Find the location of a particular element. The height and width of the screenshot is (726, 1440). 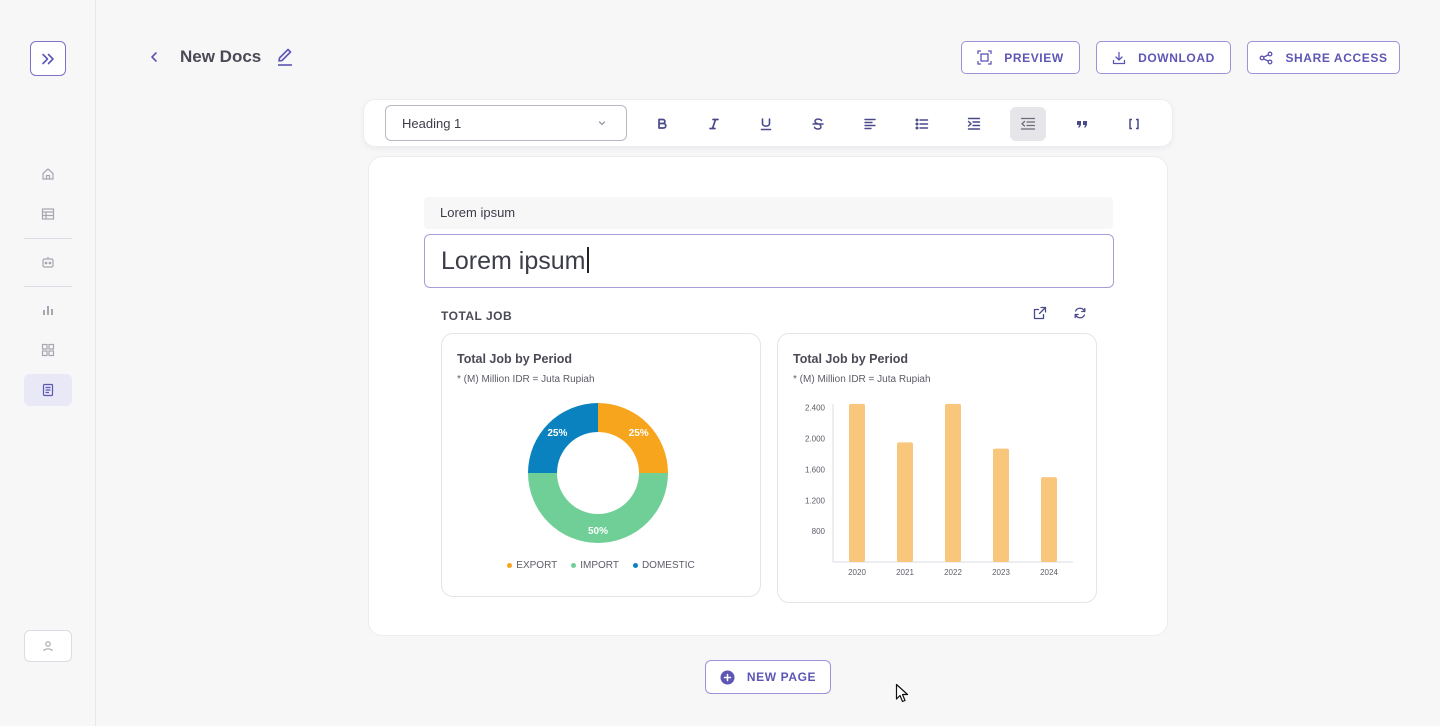

sidebar-item-home is located at coordinates (48, 174).